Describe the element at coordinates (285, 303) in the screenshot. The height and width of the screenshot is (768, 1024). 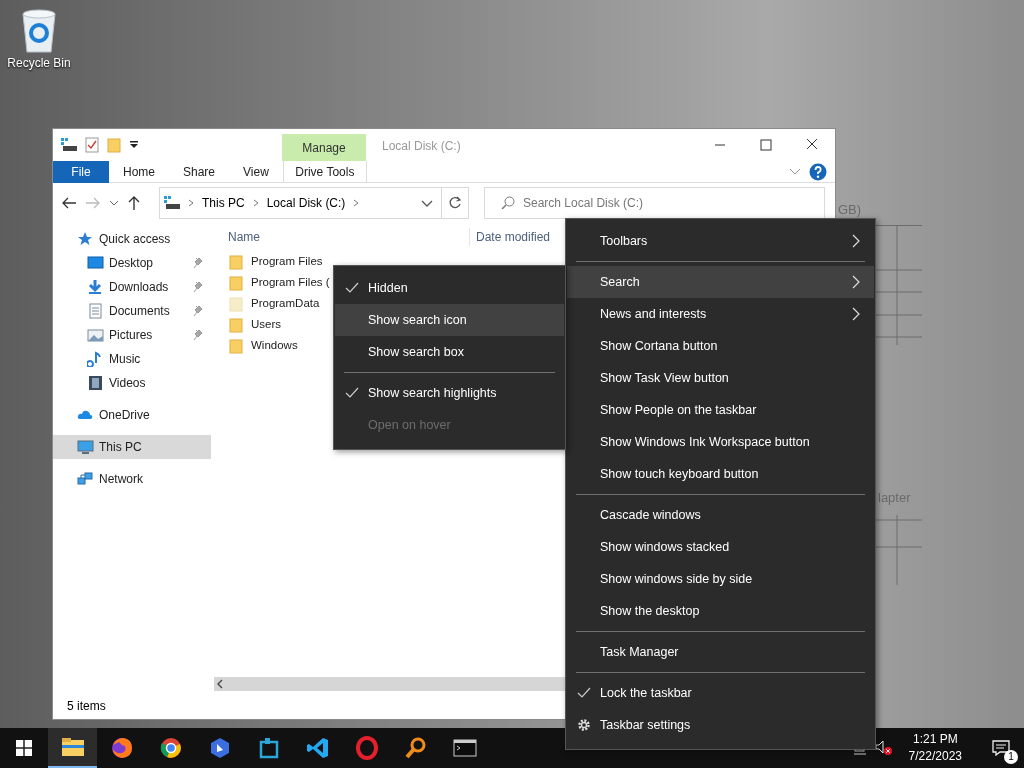
I see `file-name: ProgramData` at that location.